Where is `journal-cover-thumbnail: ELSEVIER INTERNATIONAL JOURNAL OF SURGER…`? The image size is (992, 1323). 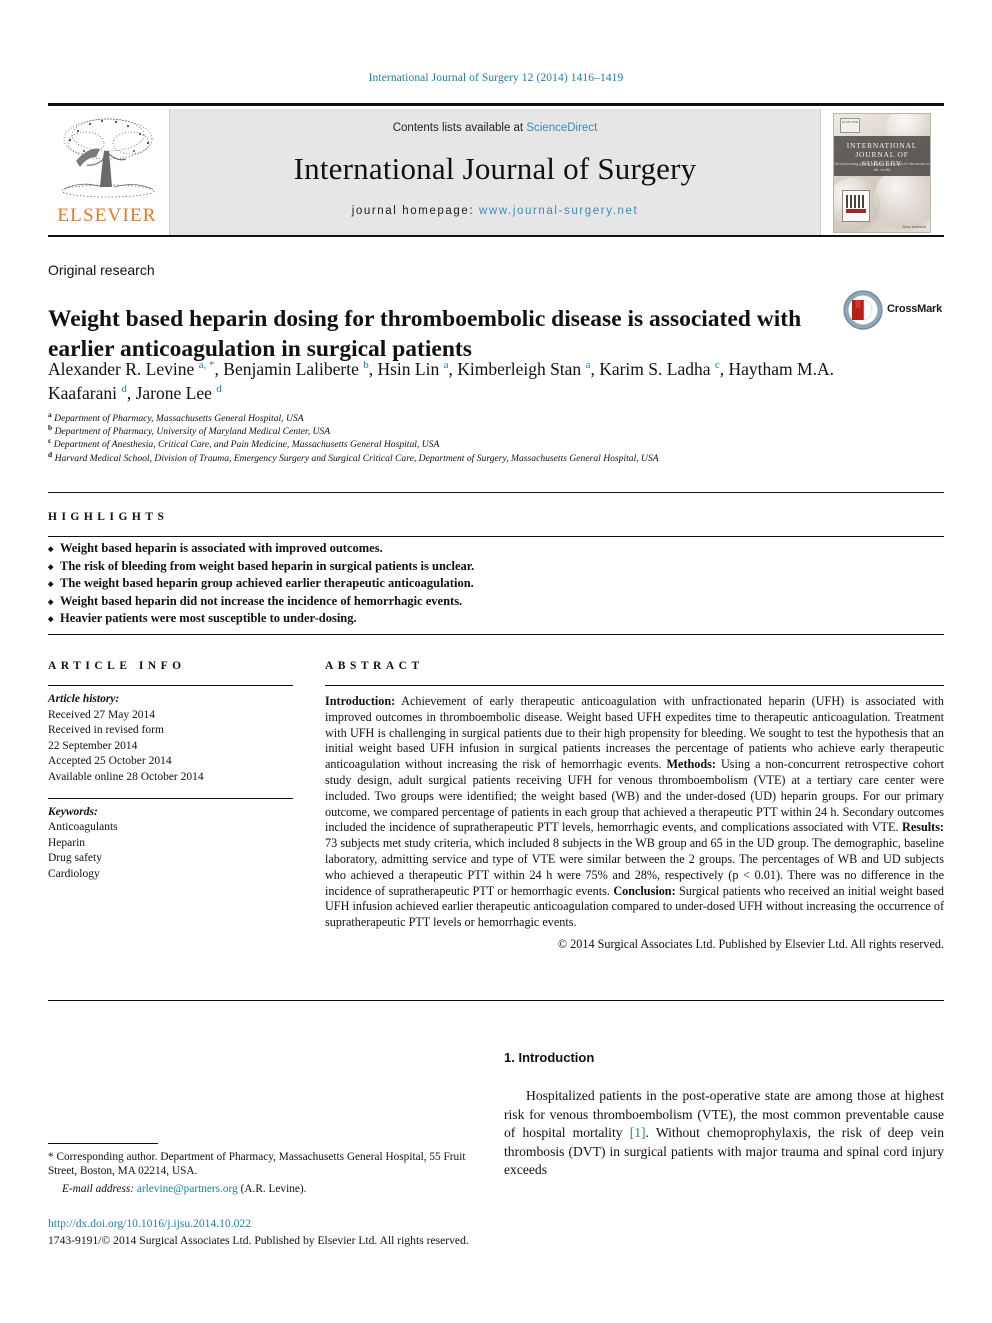 journal-cover-thumbnail: ELSEVIER INTERNATIONAL JOURNAL OF SURGER… is located at coordinates (882, 172).